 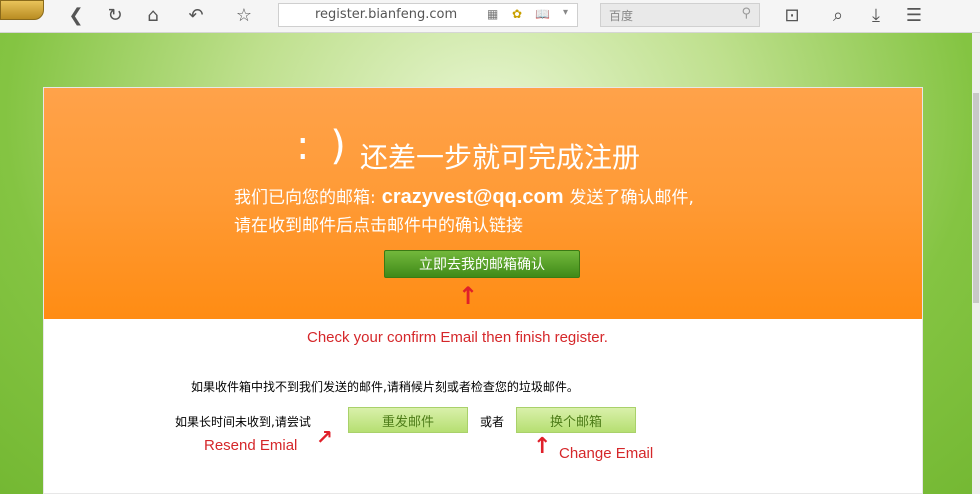 What do you see at coordinates (542, 14) in the screenshot?
I see `reader-icon: 📖` at bounding box center [542, 14].